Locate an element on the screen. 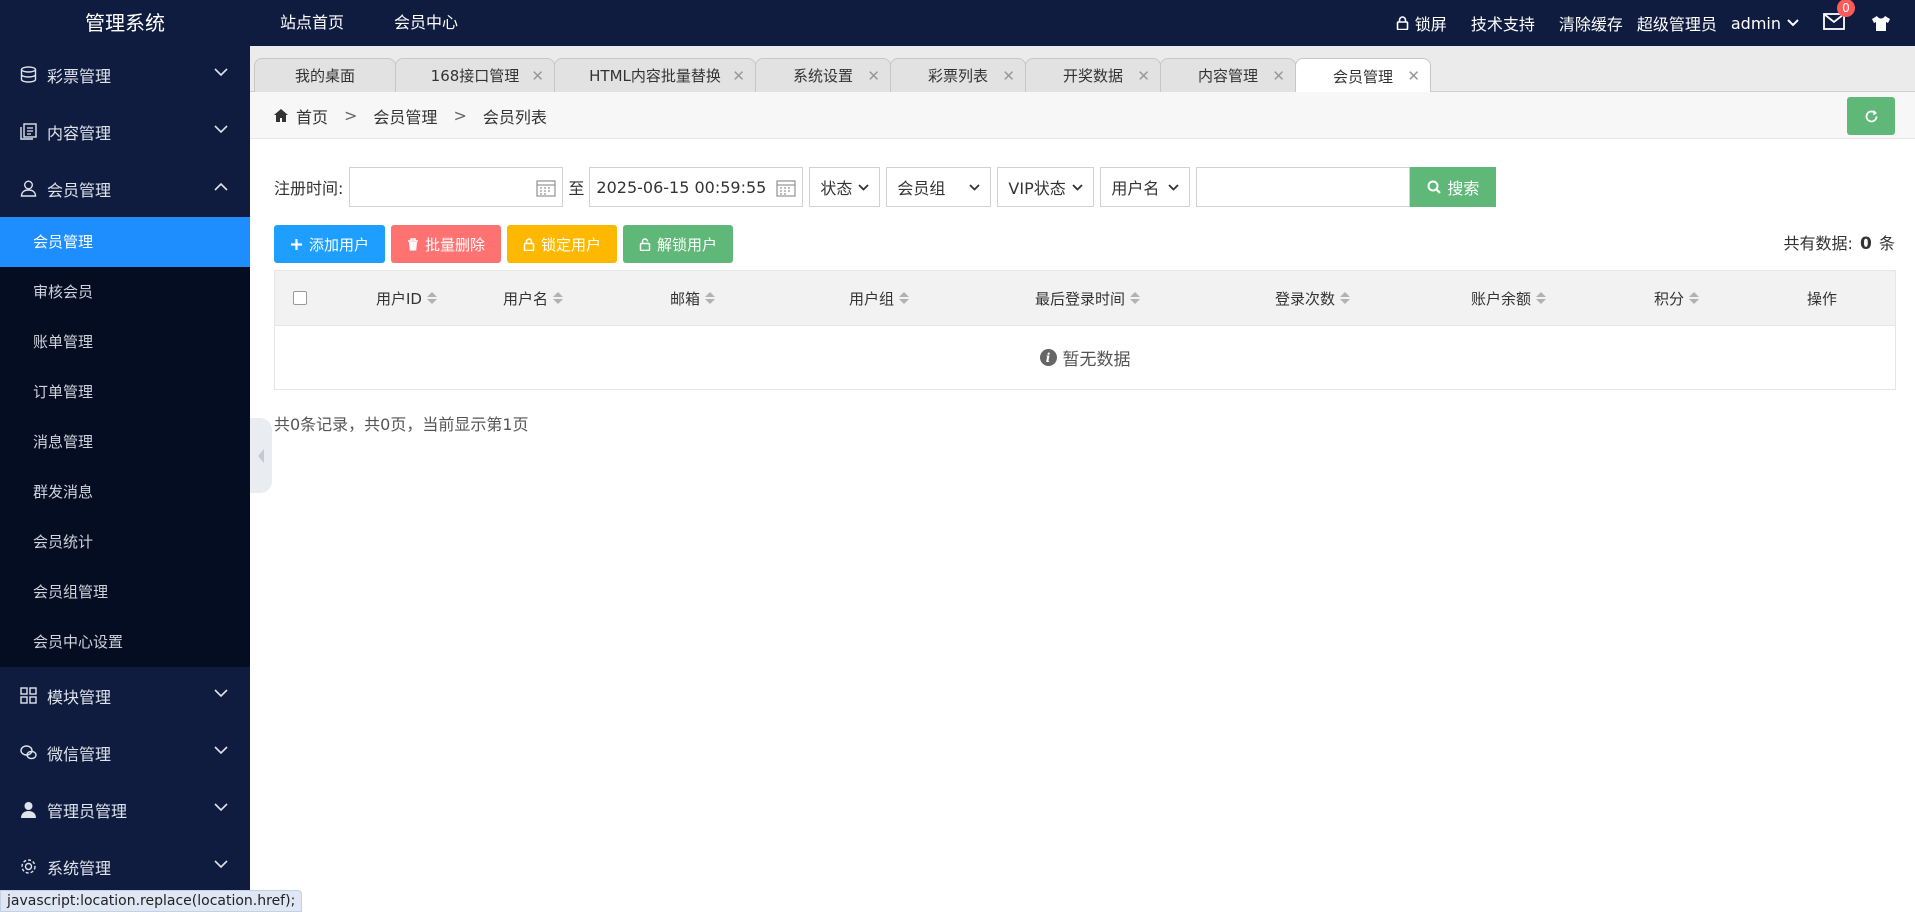 This screenshot has width=1915, height=912. tab-my-desktop: 我的桌面 is located at coordinates (325, 75).